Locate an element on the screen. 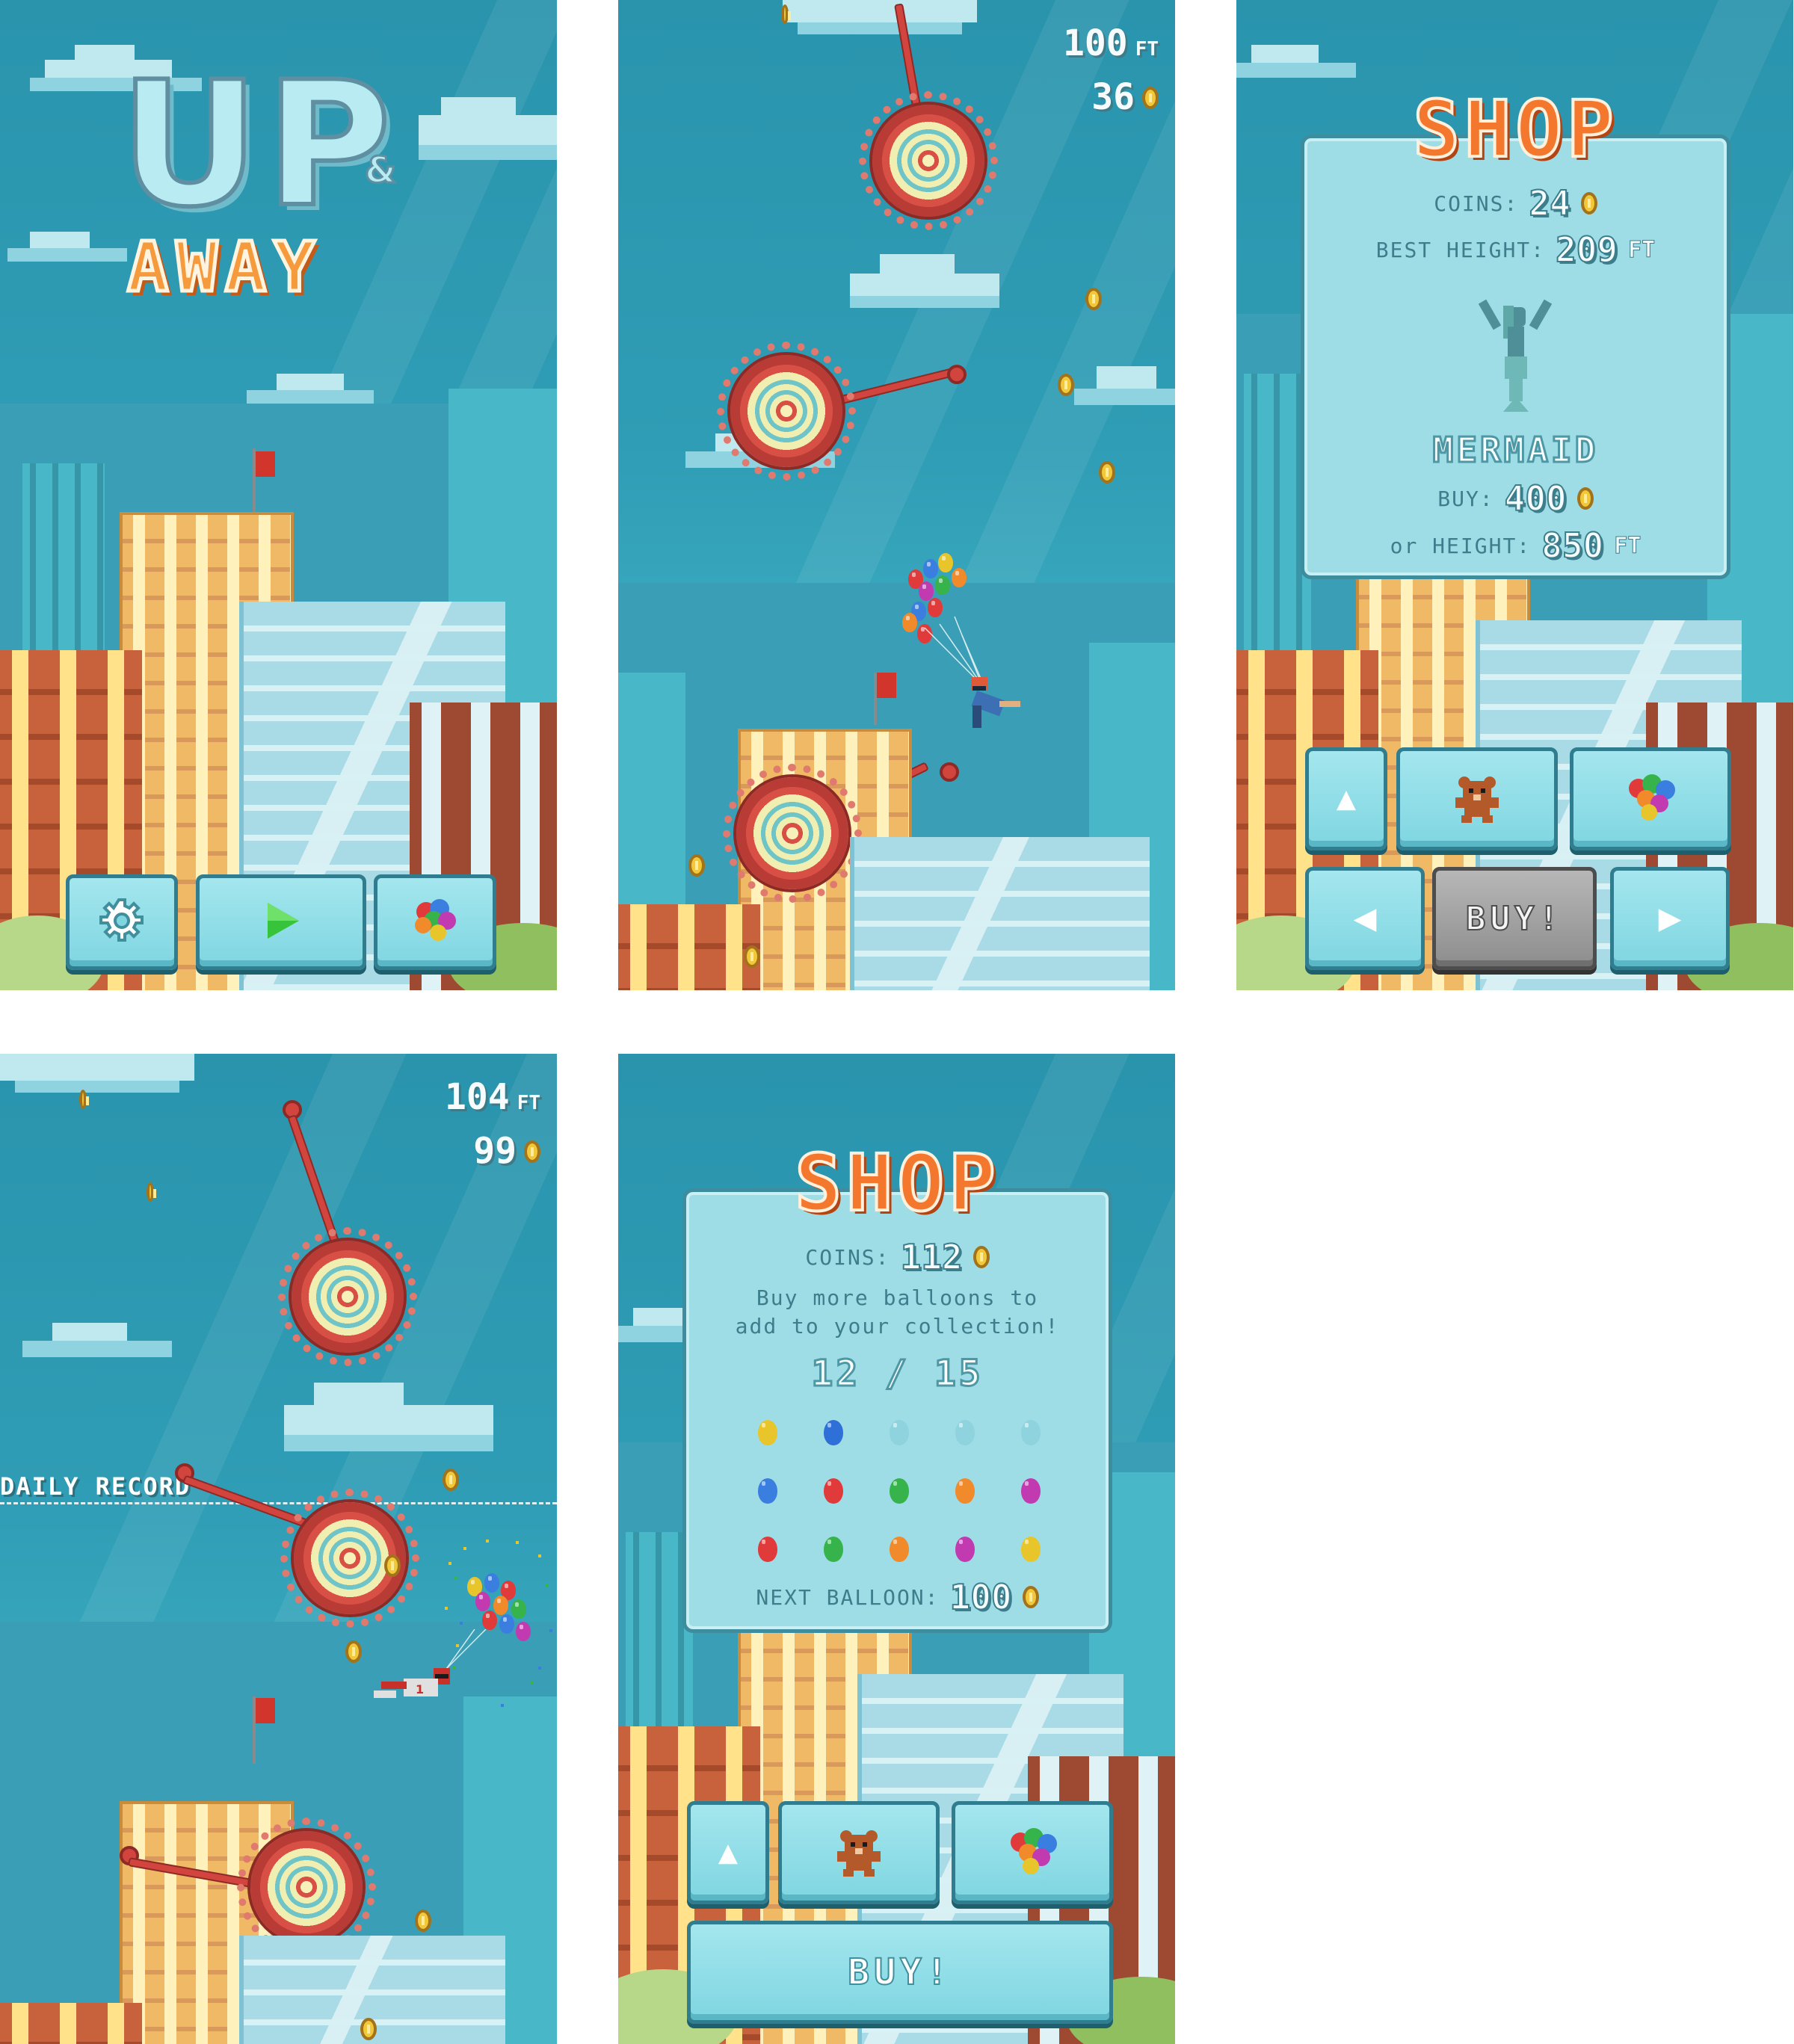 This screenshot has width=1794, height=2044. logo-up: UP is located at coordinates (257, 145).